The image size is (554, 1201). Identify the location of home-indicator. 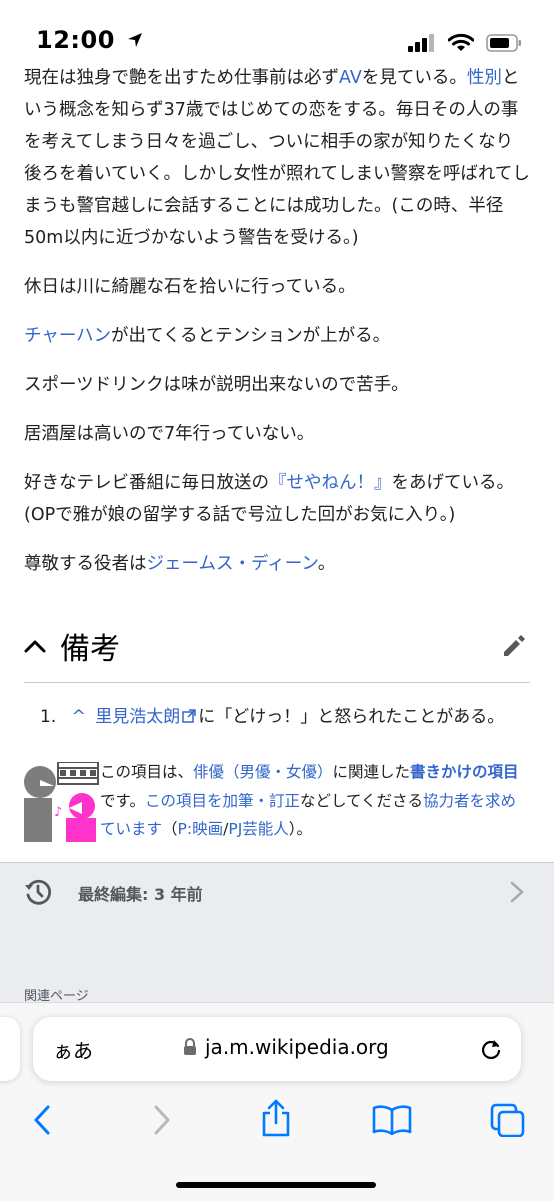
(276, 1185).